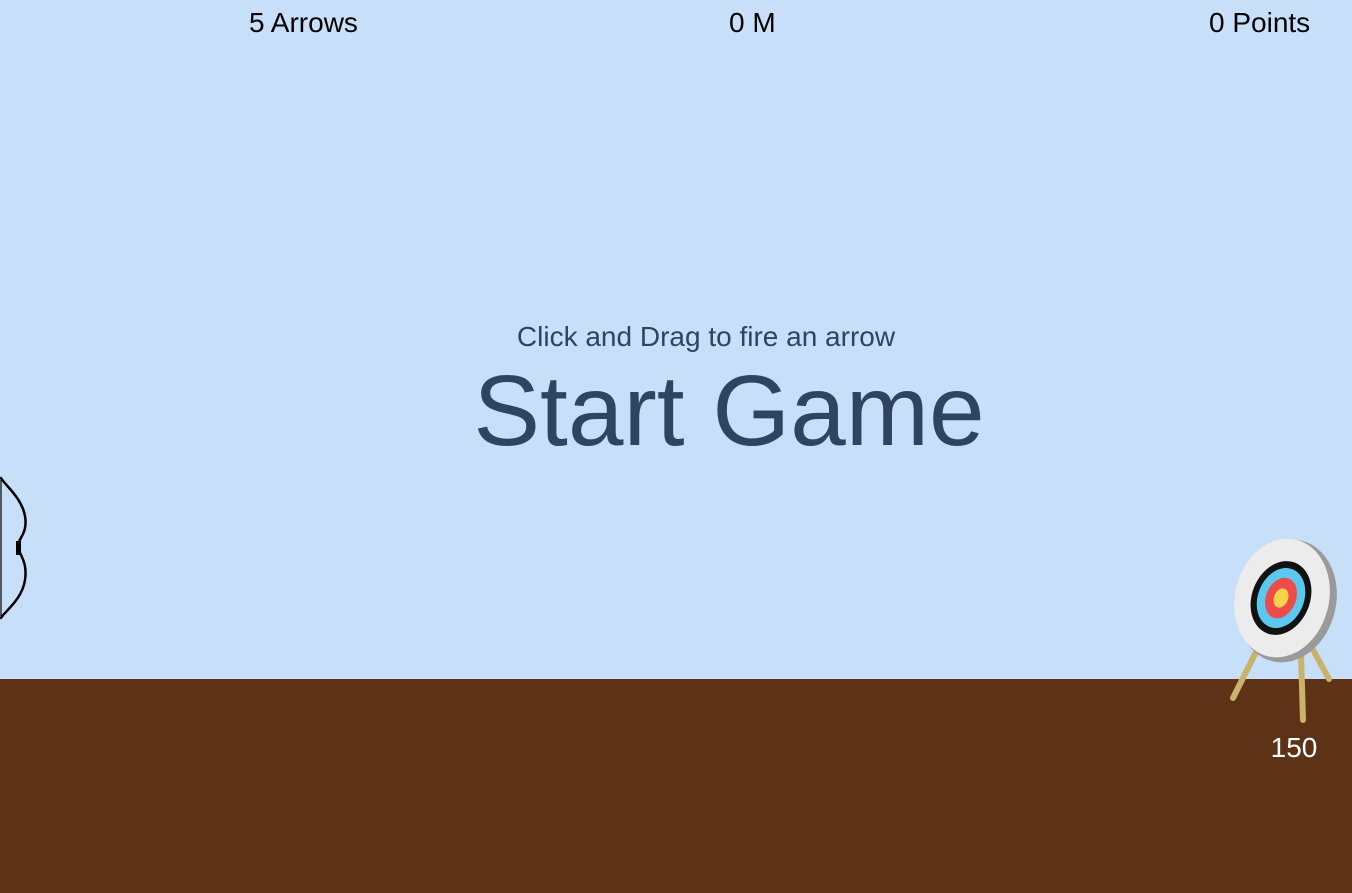  What do you see at coordinates (1260, 22) in the screenshot?
I see `points-score: 0 Points` at bounding box center [1260, 22].